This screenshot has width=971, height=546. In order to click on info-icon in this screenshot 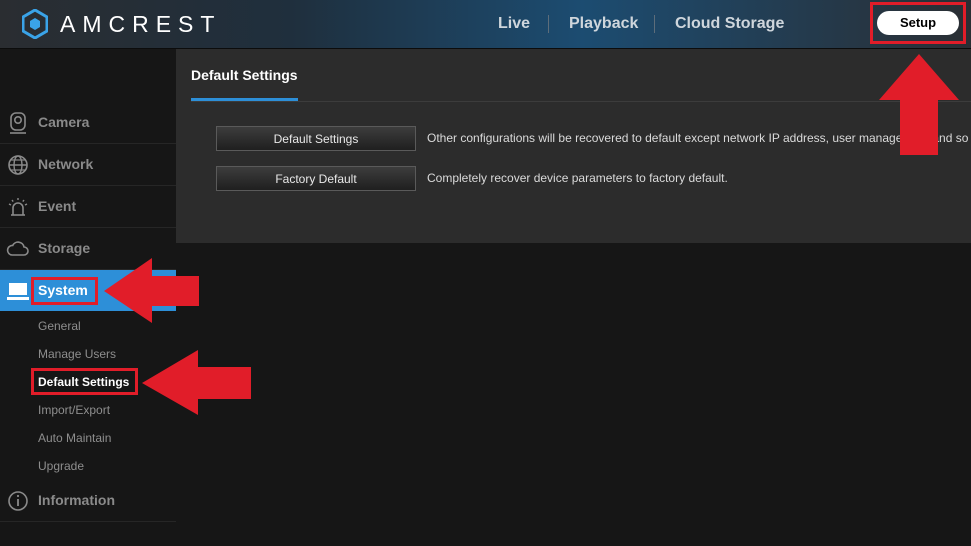, I will do `click(18, 501)`.